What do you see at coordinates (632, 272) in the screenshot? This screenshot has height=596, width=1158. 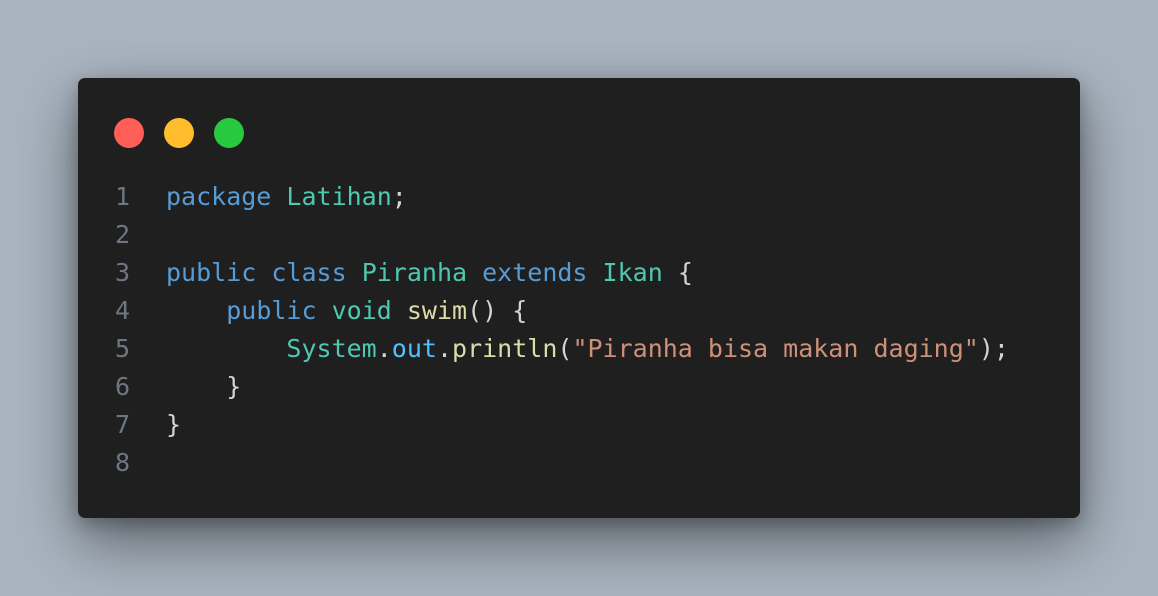 I see `code-token: Ikan` at bounding box center [632, 272].